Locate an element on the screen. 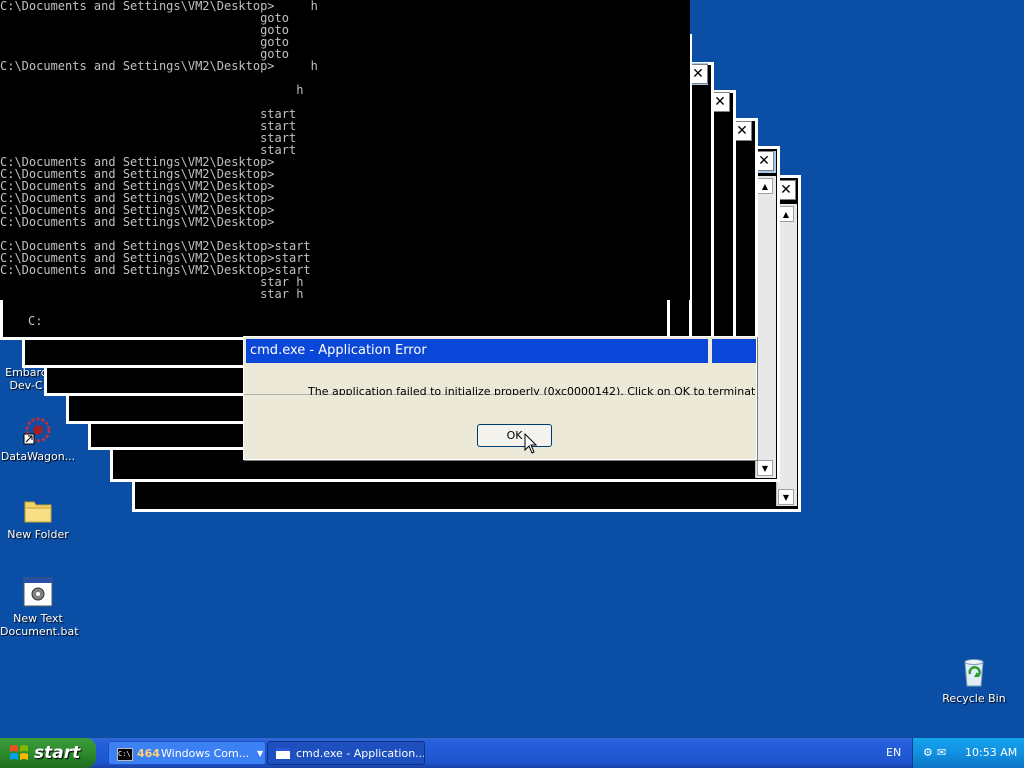 This screenshot has width=1024, height=768. windows-logo-icon is located at coordinates (19, 752).